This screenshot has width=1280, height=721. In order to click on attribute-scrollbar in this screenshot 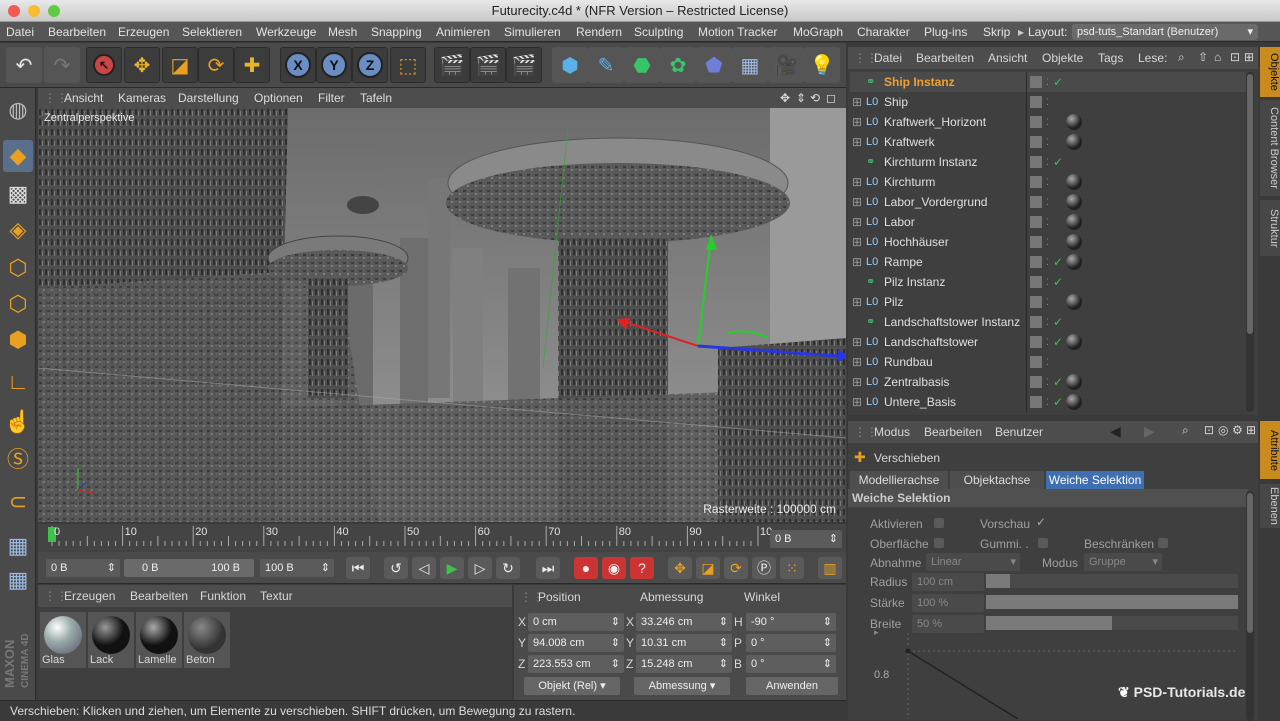, I will do `click(1250, 606)`.